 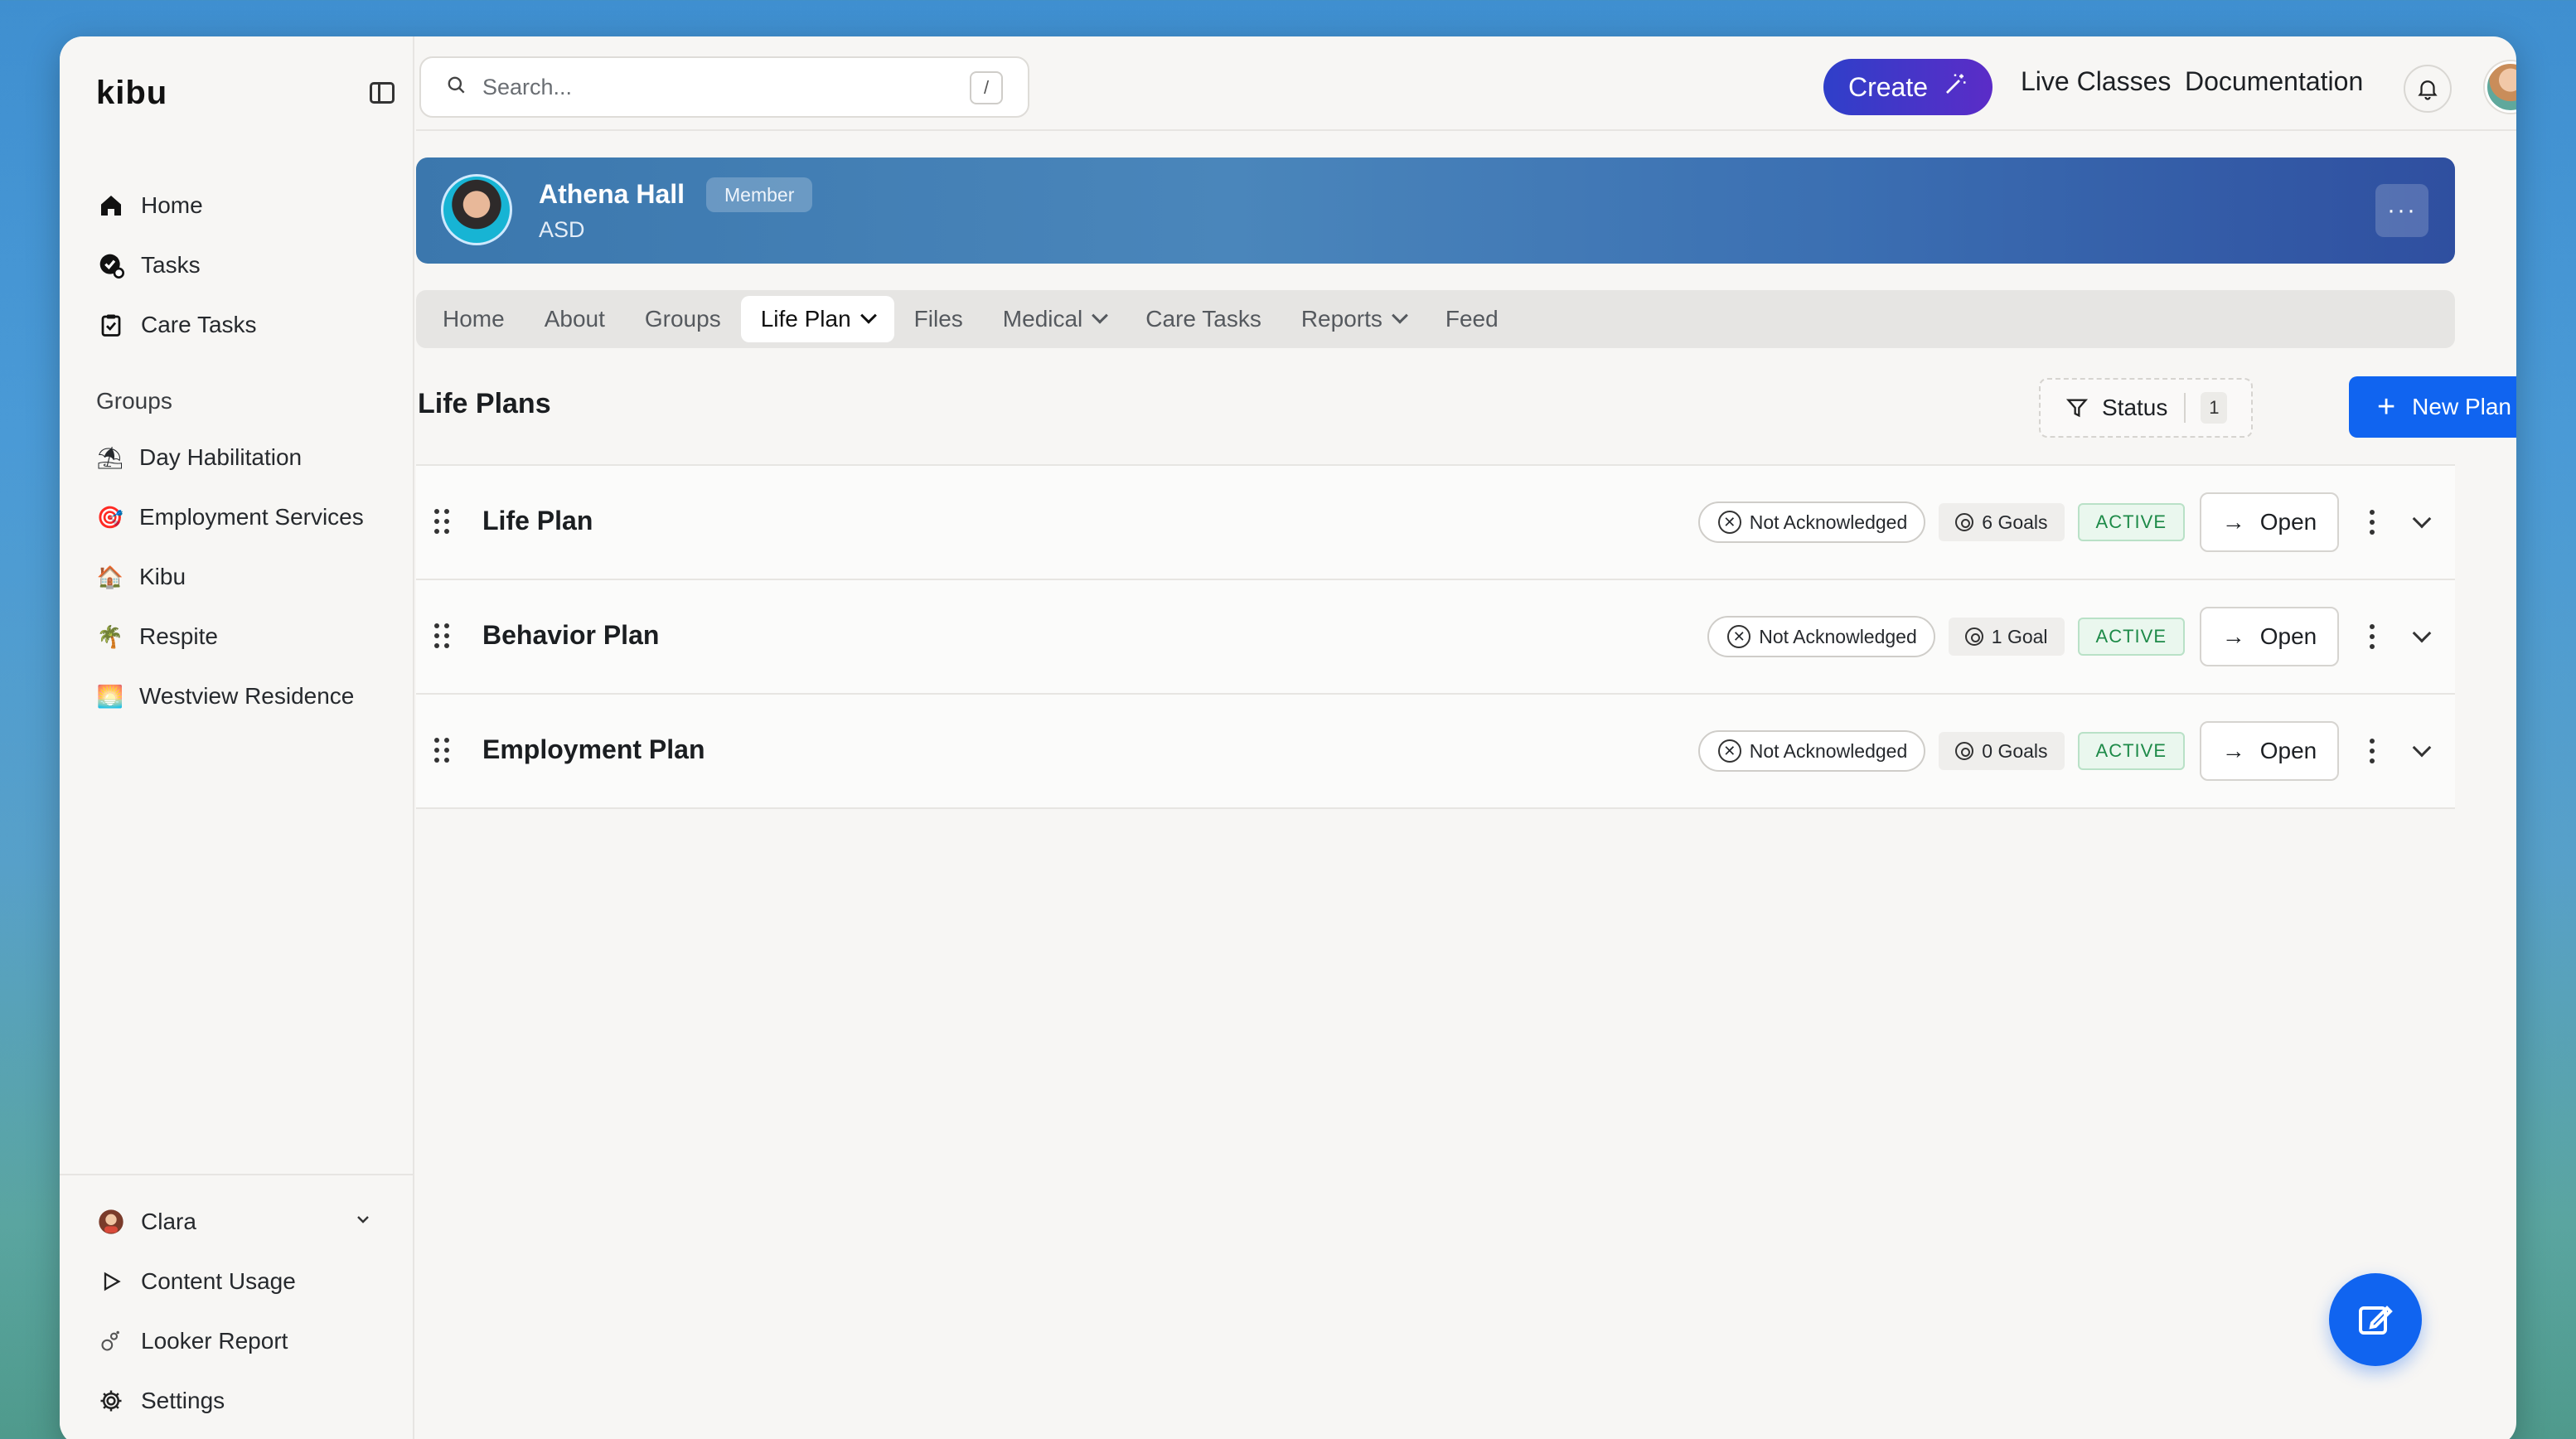 I want to click on sidebar-group-kibu: 🏠 Kibu, so click(x=242, y=577).